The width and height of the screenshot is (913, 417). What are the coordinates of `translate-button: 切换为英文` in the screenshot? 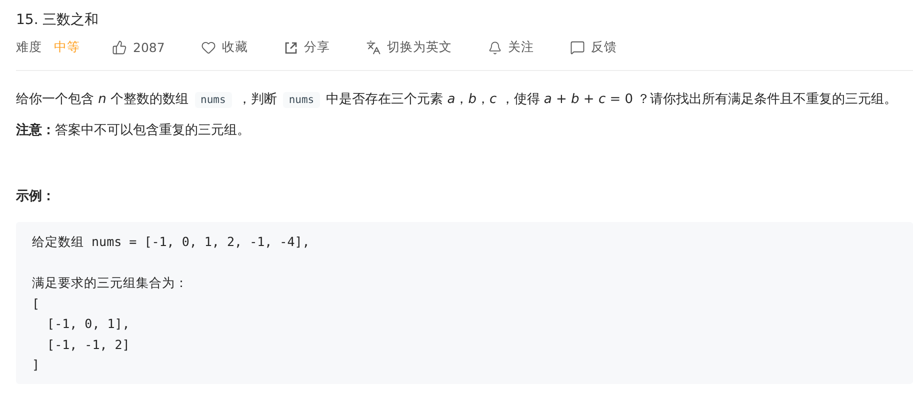 It's located at (409, 47).